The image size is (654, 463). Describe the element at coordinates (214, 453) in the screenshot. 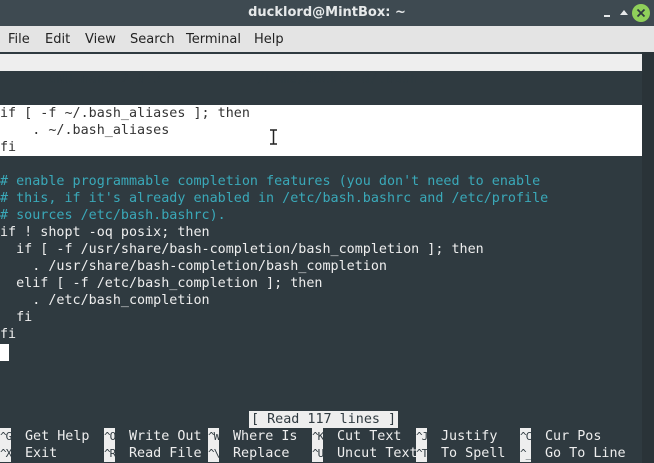

I see `shortcut-key: ^\` at that location.